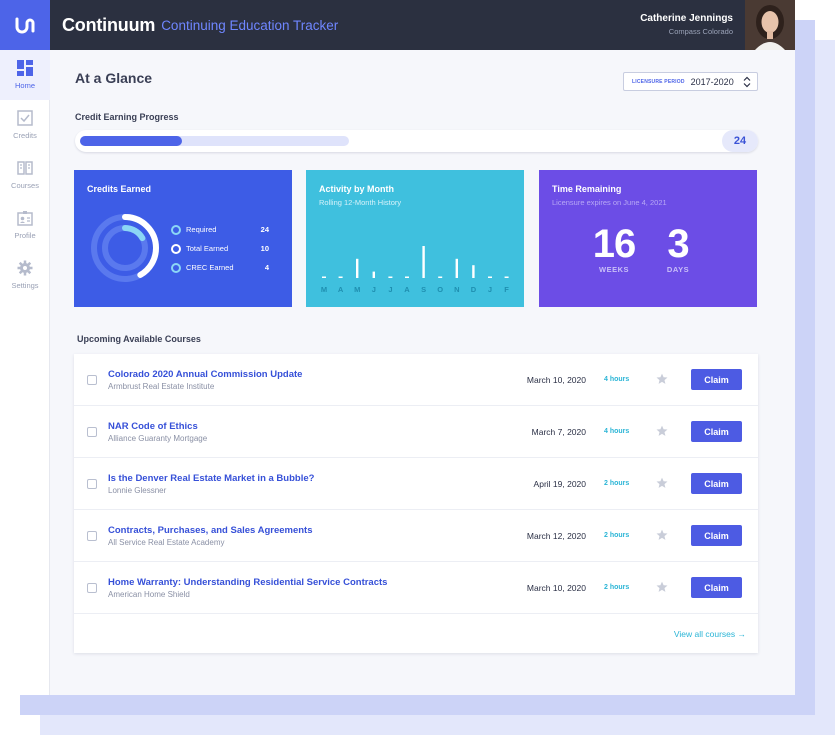 The image size is (835, 735). What do you see at coordinates (700, 31) in the screenshot?
I see `user-organization: Compass Colorado` at bounding box center [700, 31].